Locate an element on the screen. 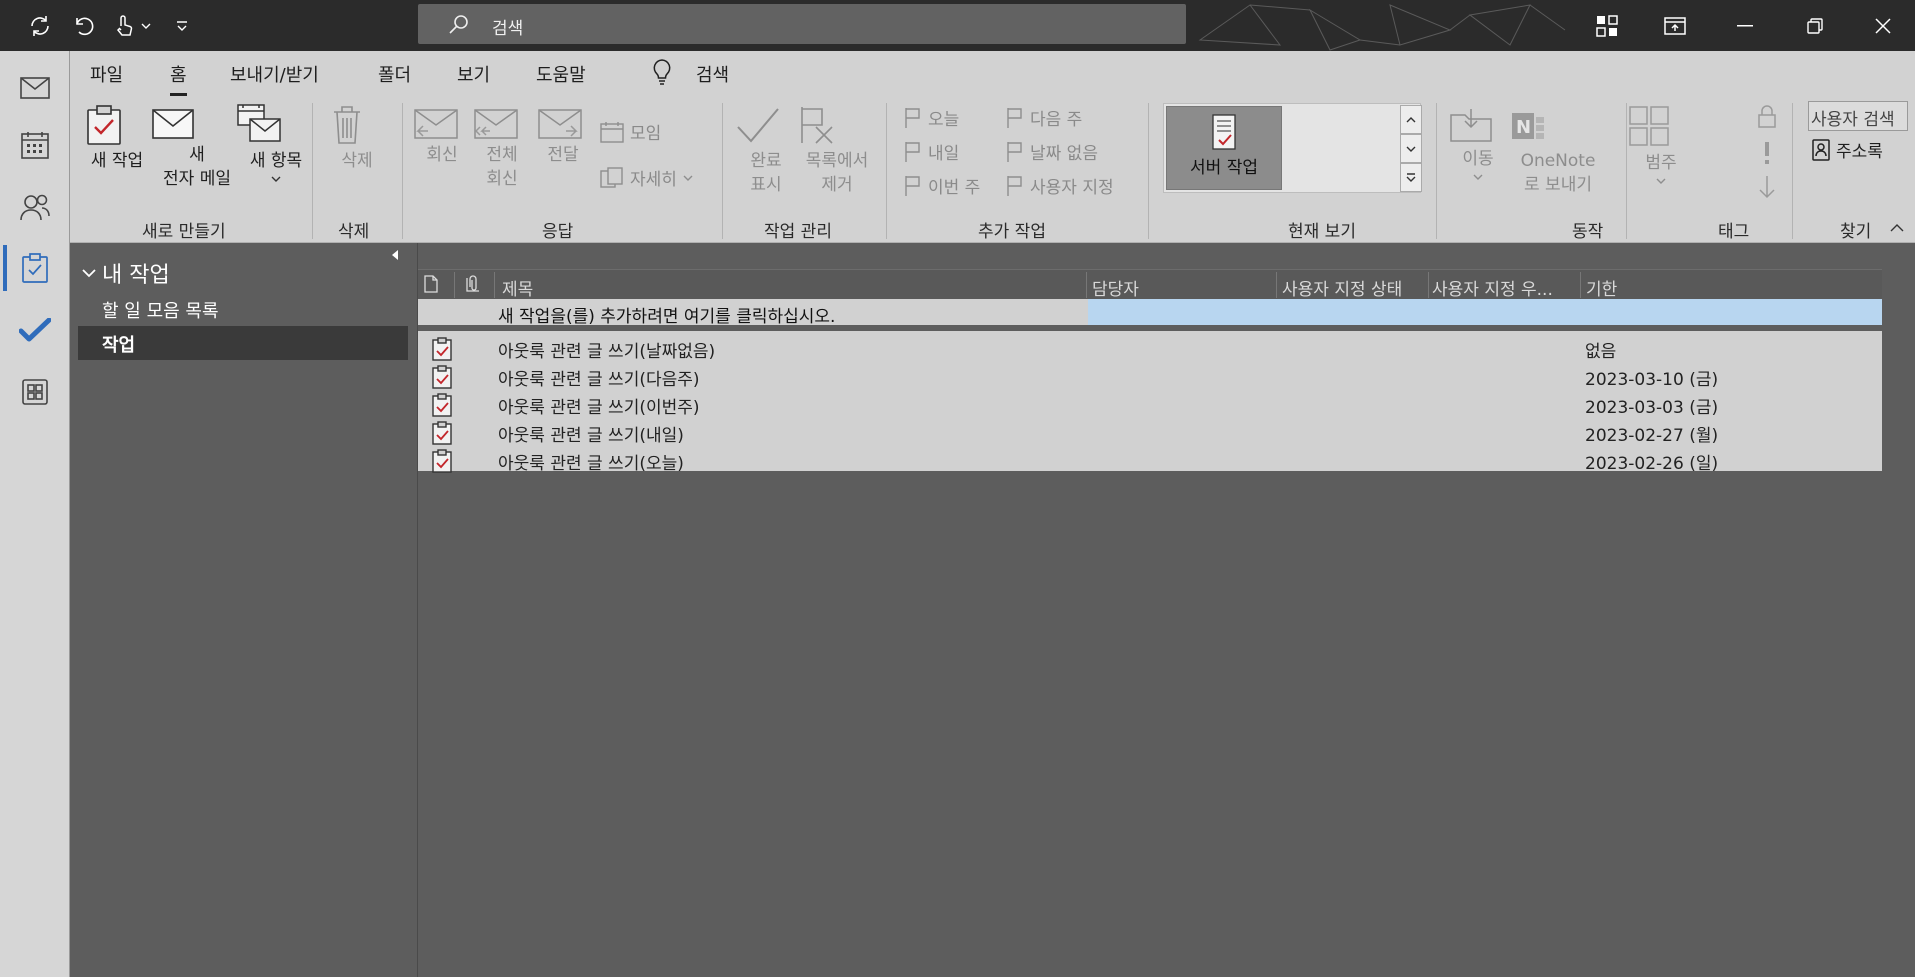 The width and height of the screenshot is (1915, 977). onenote-label-line2: 로 보내기 is located at coordinates (1558, 185).